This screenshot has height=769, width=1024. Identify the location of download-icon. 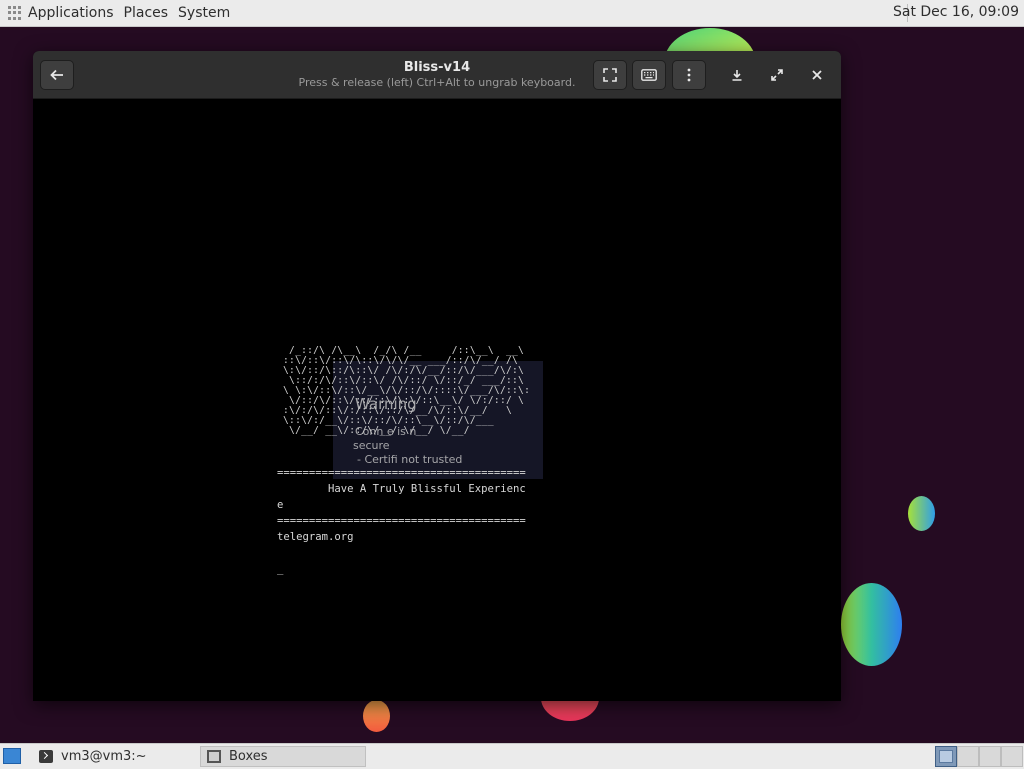
(737, 75).